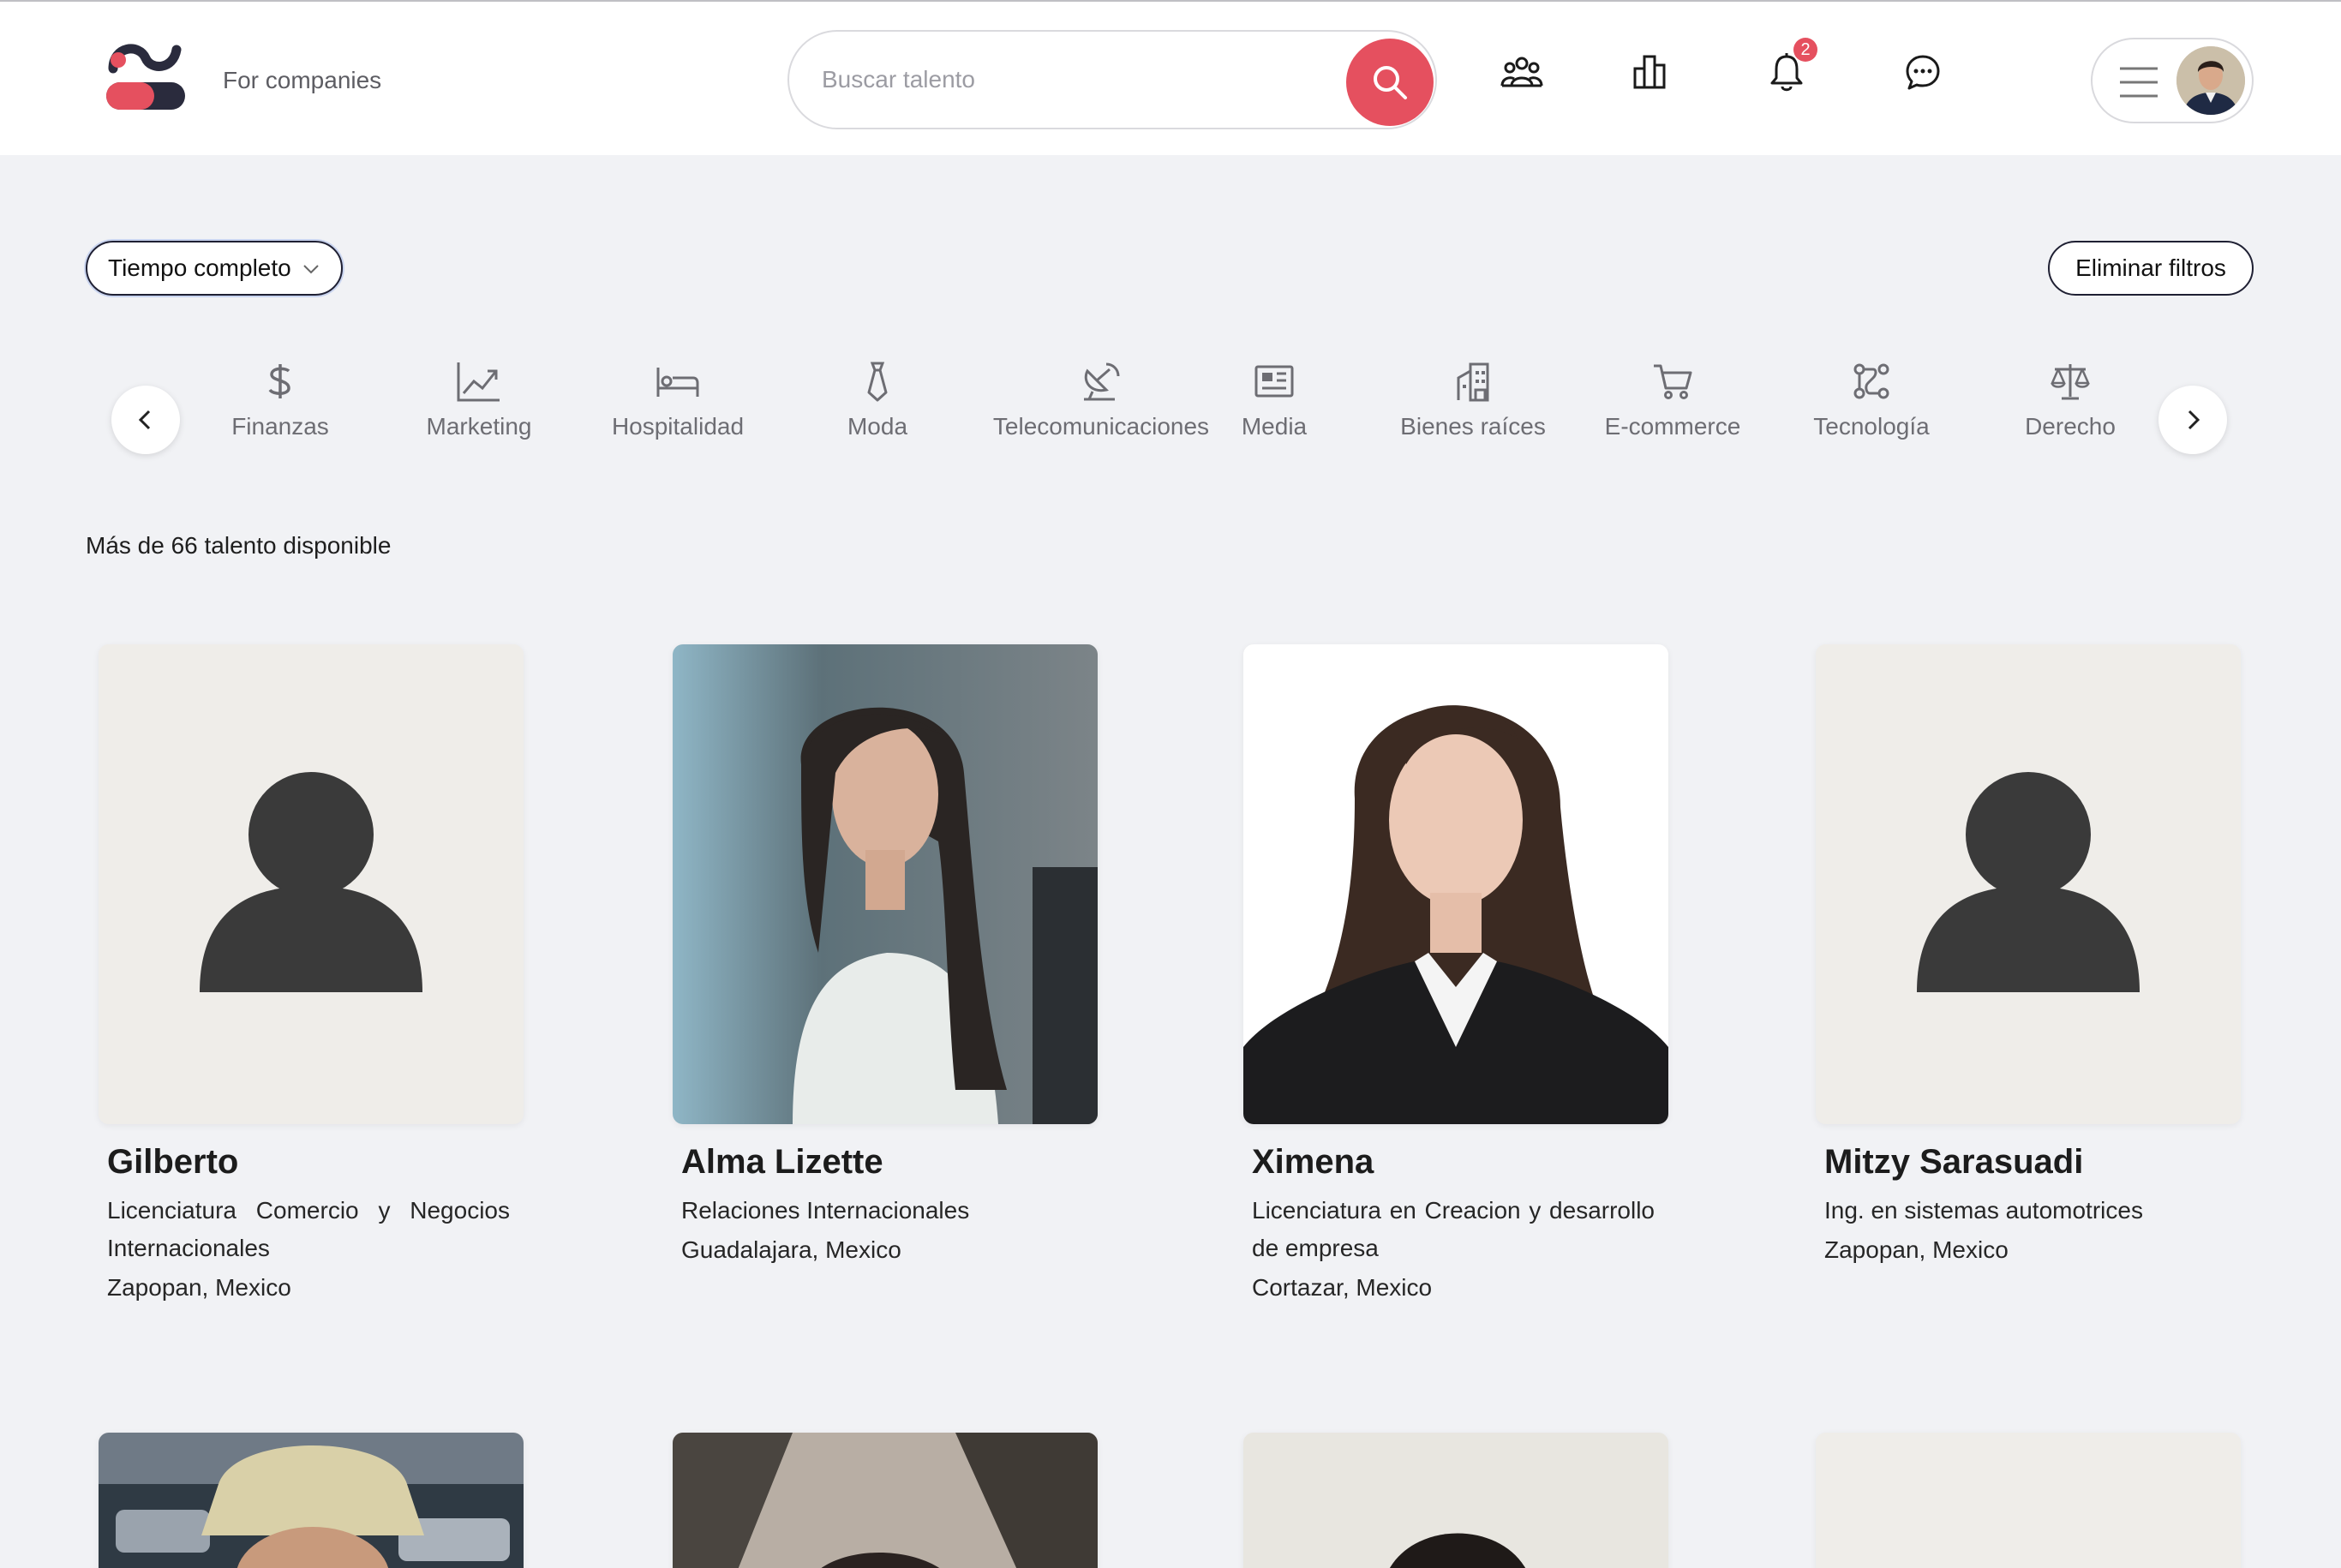  What do you see at coordinates (280, 426) in the screenshot?
I see `category-label: Finanzas` at bounding box center [280, 426].